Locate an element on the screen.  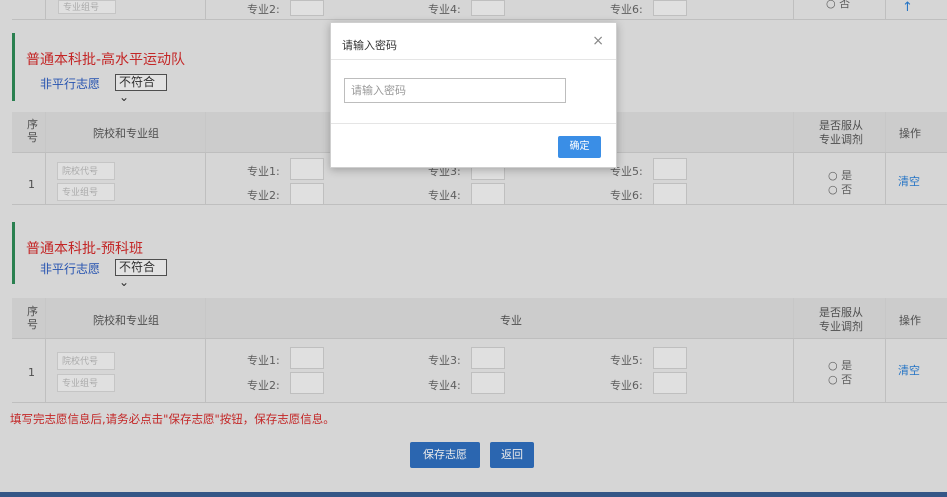
dialog-title: 请输入密码 is located at coordinates (369, 45).